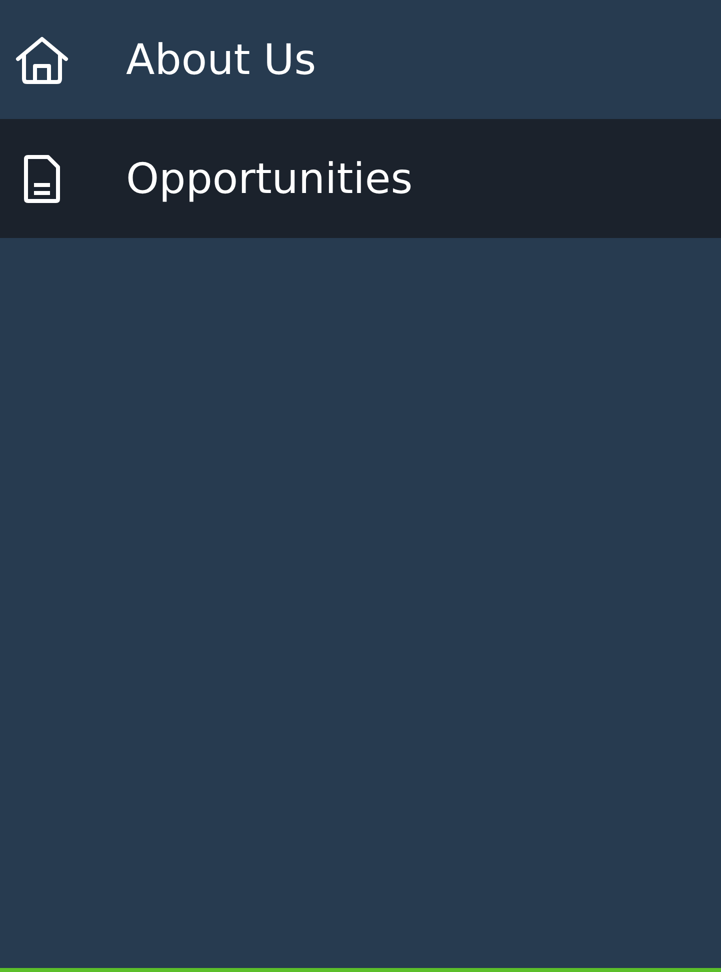 Image resolution: width=721 pixels, height=972 pixels. I want to click on menu-item: About Us, so click(360, 59).